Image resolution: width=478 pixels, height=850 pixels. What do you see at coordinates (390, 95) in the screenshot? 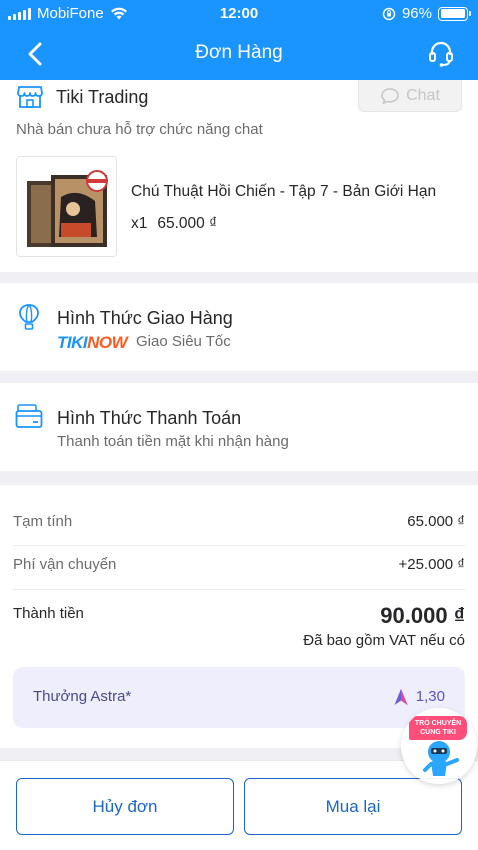
I see `chat-bubble-icon` at bounding box center [390, 95].